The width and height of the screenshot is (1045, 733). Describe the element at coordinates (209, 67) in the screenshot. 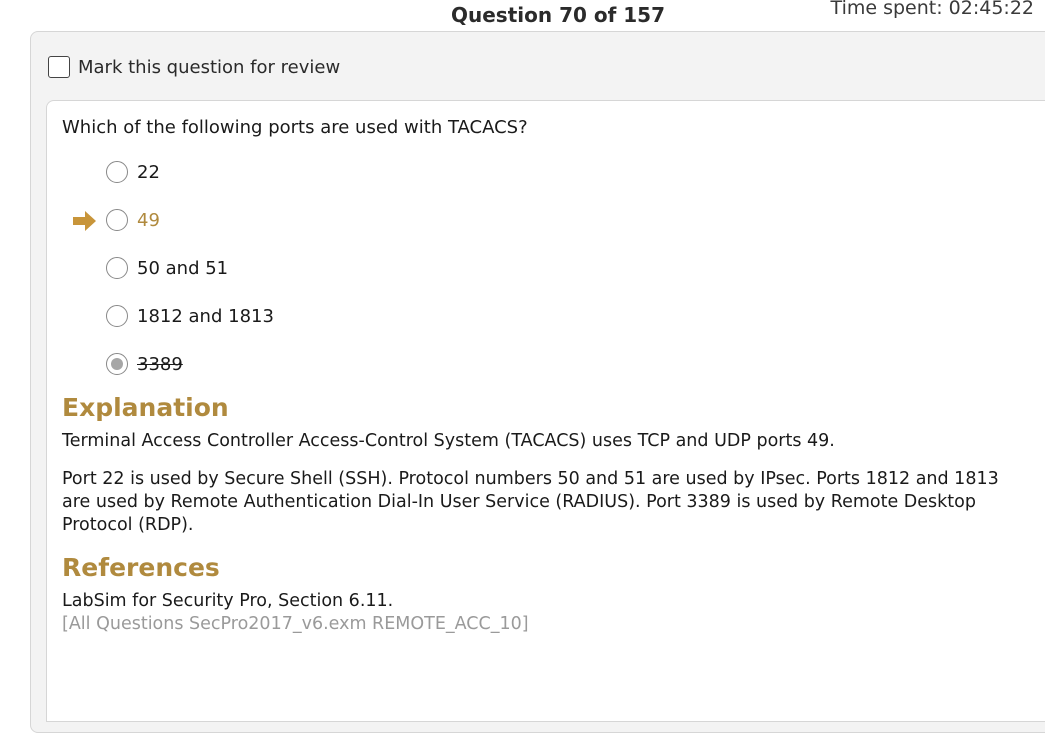

I see `review-label: Mark this question for review` at that location.